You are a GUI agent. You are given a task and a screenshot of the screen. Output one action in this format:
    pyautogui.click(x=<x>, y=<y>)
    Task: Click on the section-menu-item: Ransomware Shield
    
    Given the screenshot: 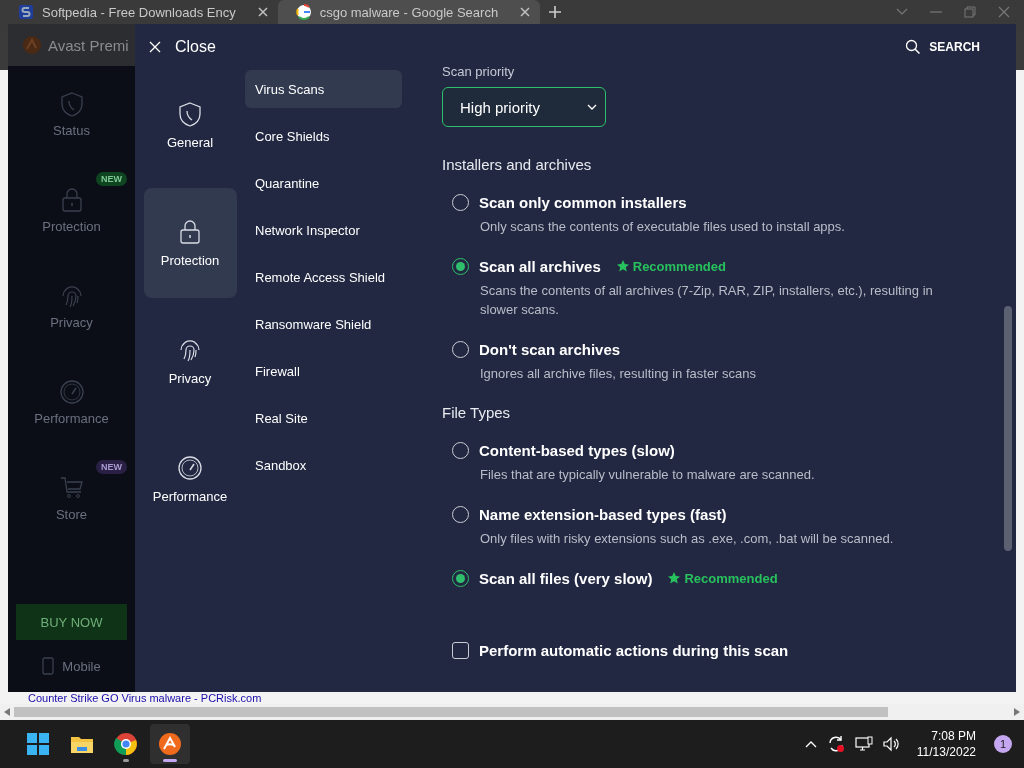 What is the action you would take?
    pyautogui.click(x=323, y=324)
    